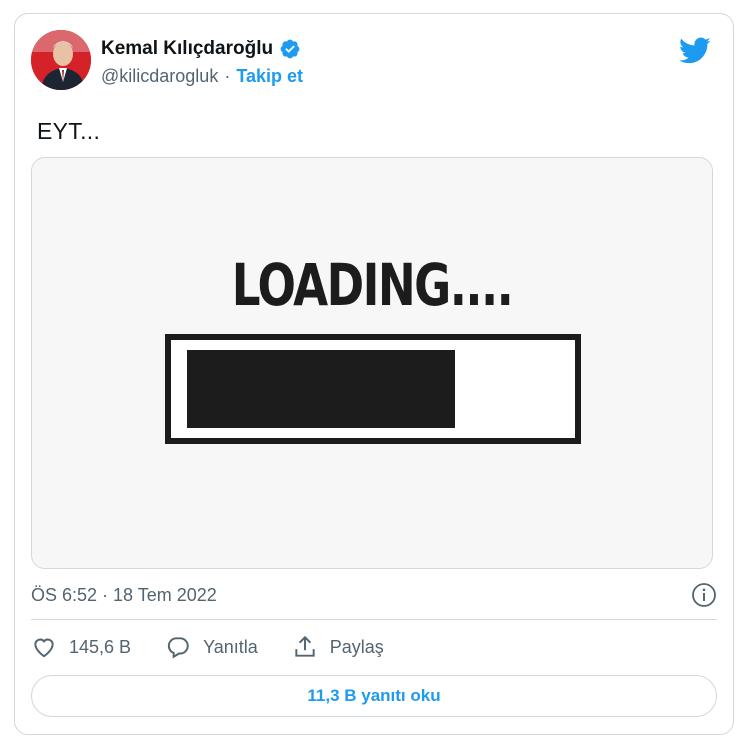 The image size is (750, 748). What do you see at coordinates (178, 648) in the screenshot?
I see `reply-bubble-icon` at bounding box center [178, 648].